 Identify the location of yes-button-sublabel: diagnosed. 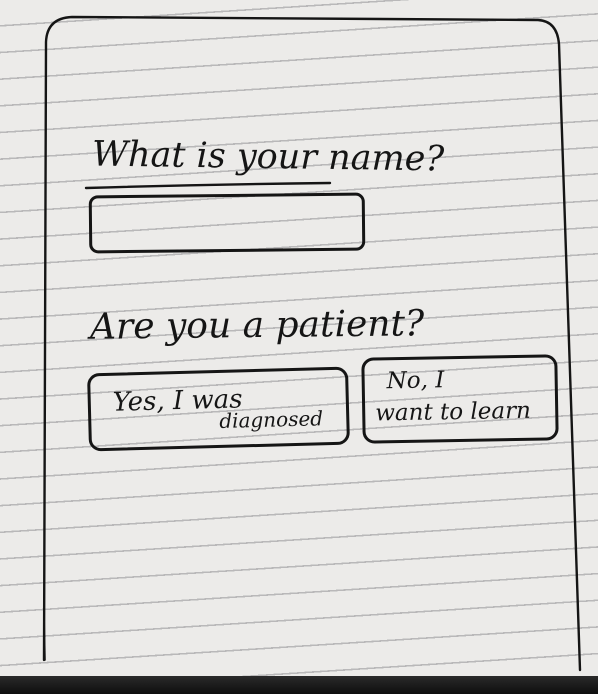
(271, 419).